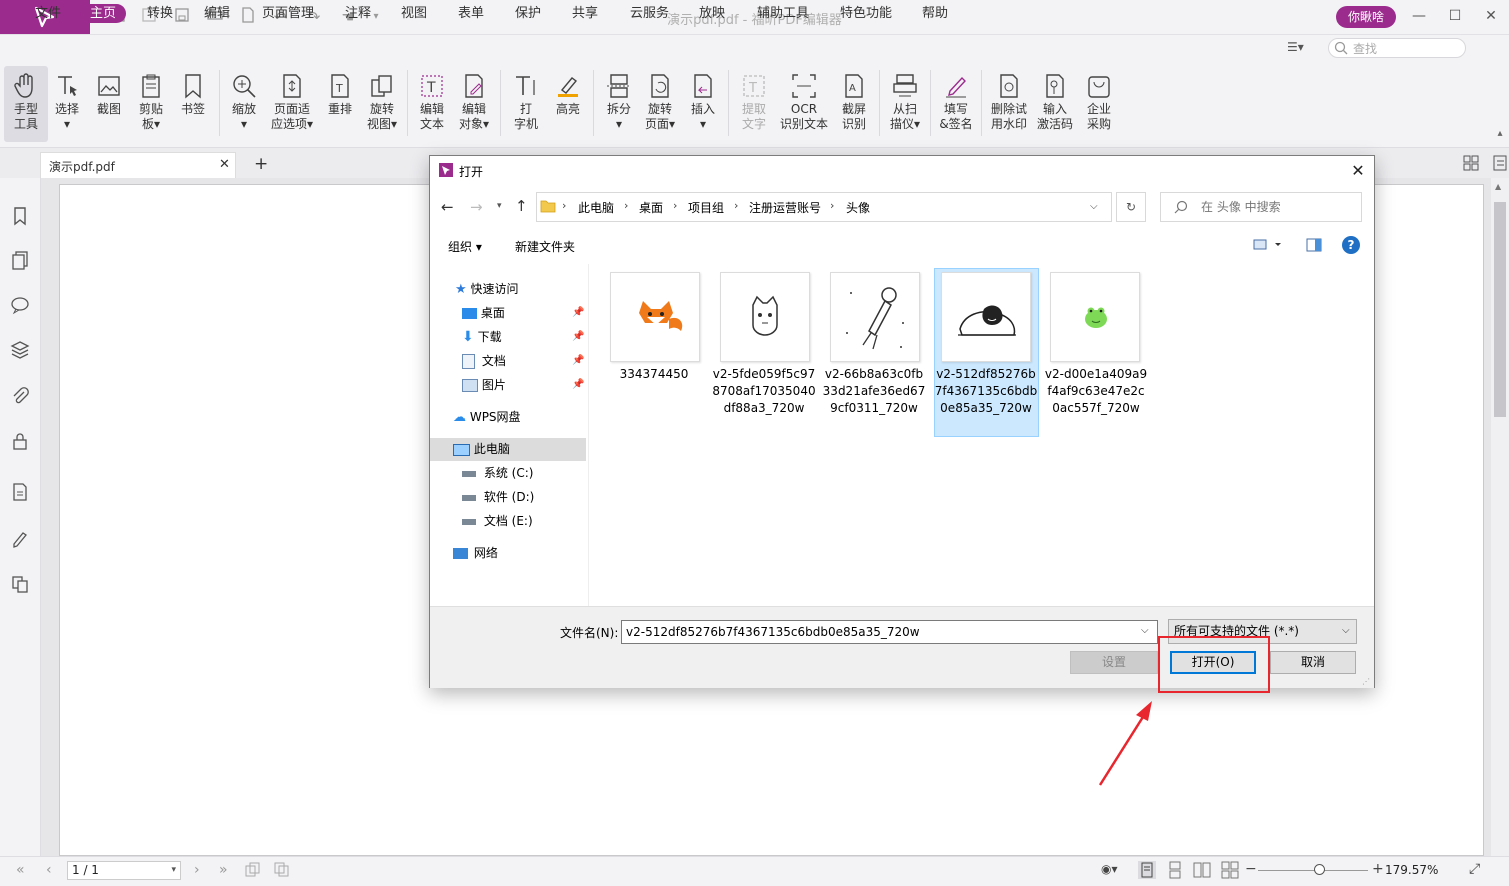 The width and height of the screenshot is (1509, 886). Describe the element at coordinates (292, 104) in the screenshot. I see `tool-page-fit: 页面适 应选项▾` at that location.